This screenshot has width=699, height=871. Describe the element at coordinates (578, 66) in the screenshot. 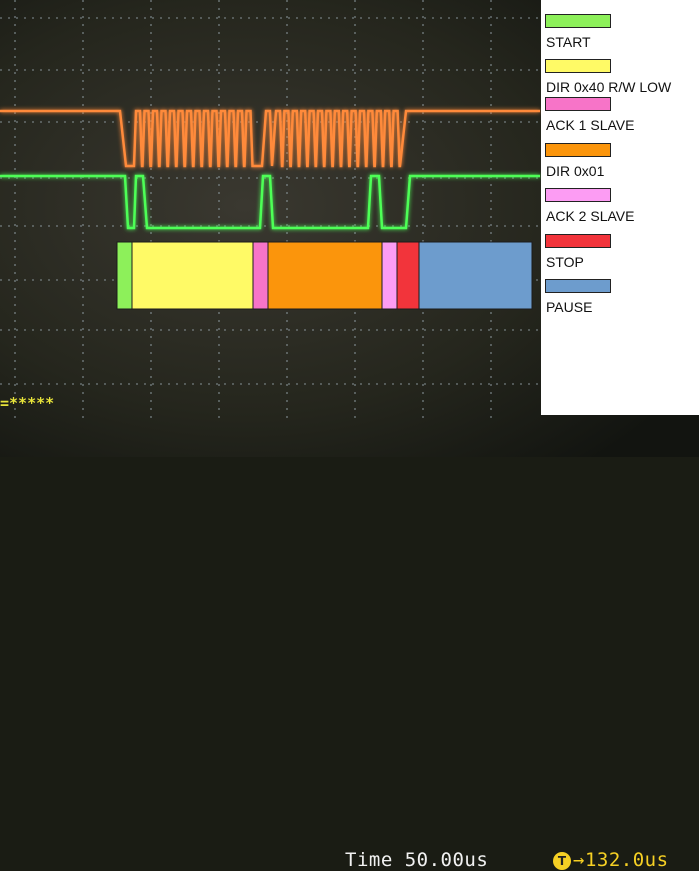

I see `legend-swatch-dir-0x40-r-w-low` at that location.